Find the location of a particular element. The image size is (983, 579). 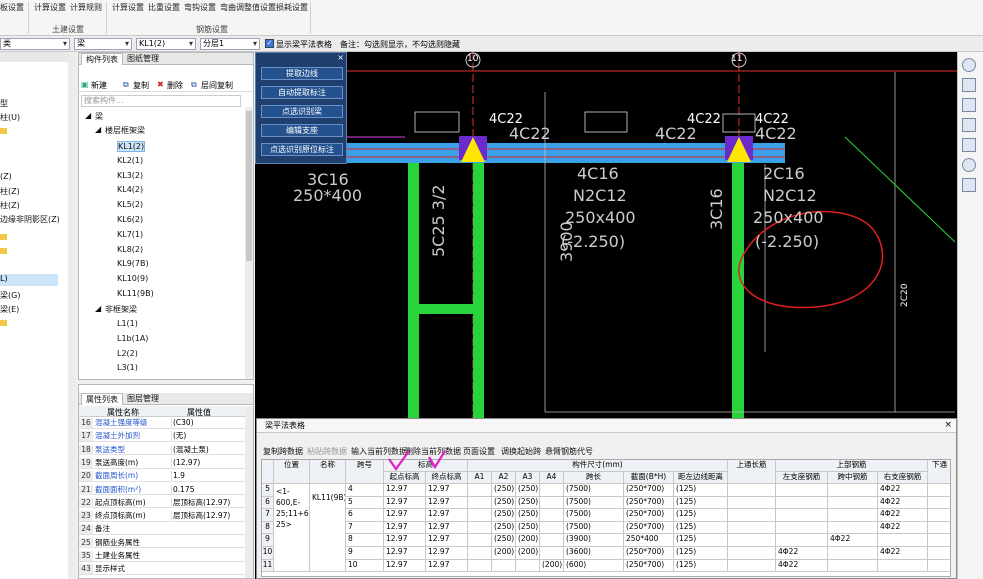

type-combo: 梁 is located at coordinates (103, 44).